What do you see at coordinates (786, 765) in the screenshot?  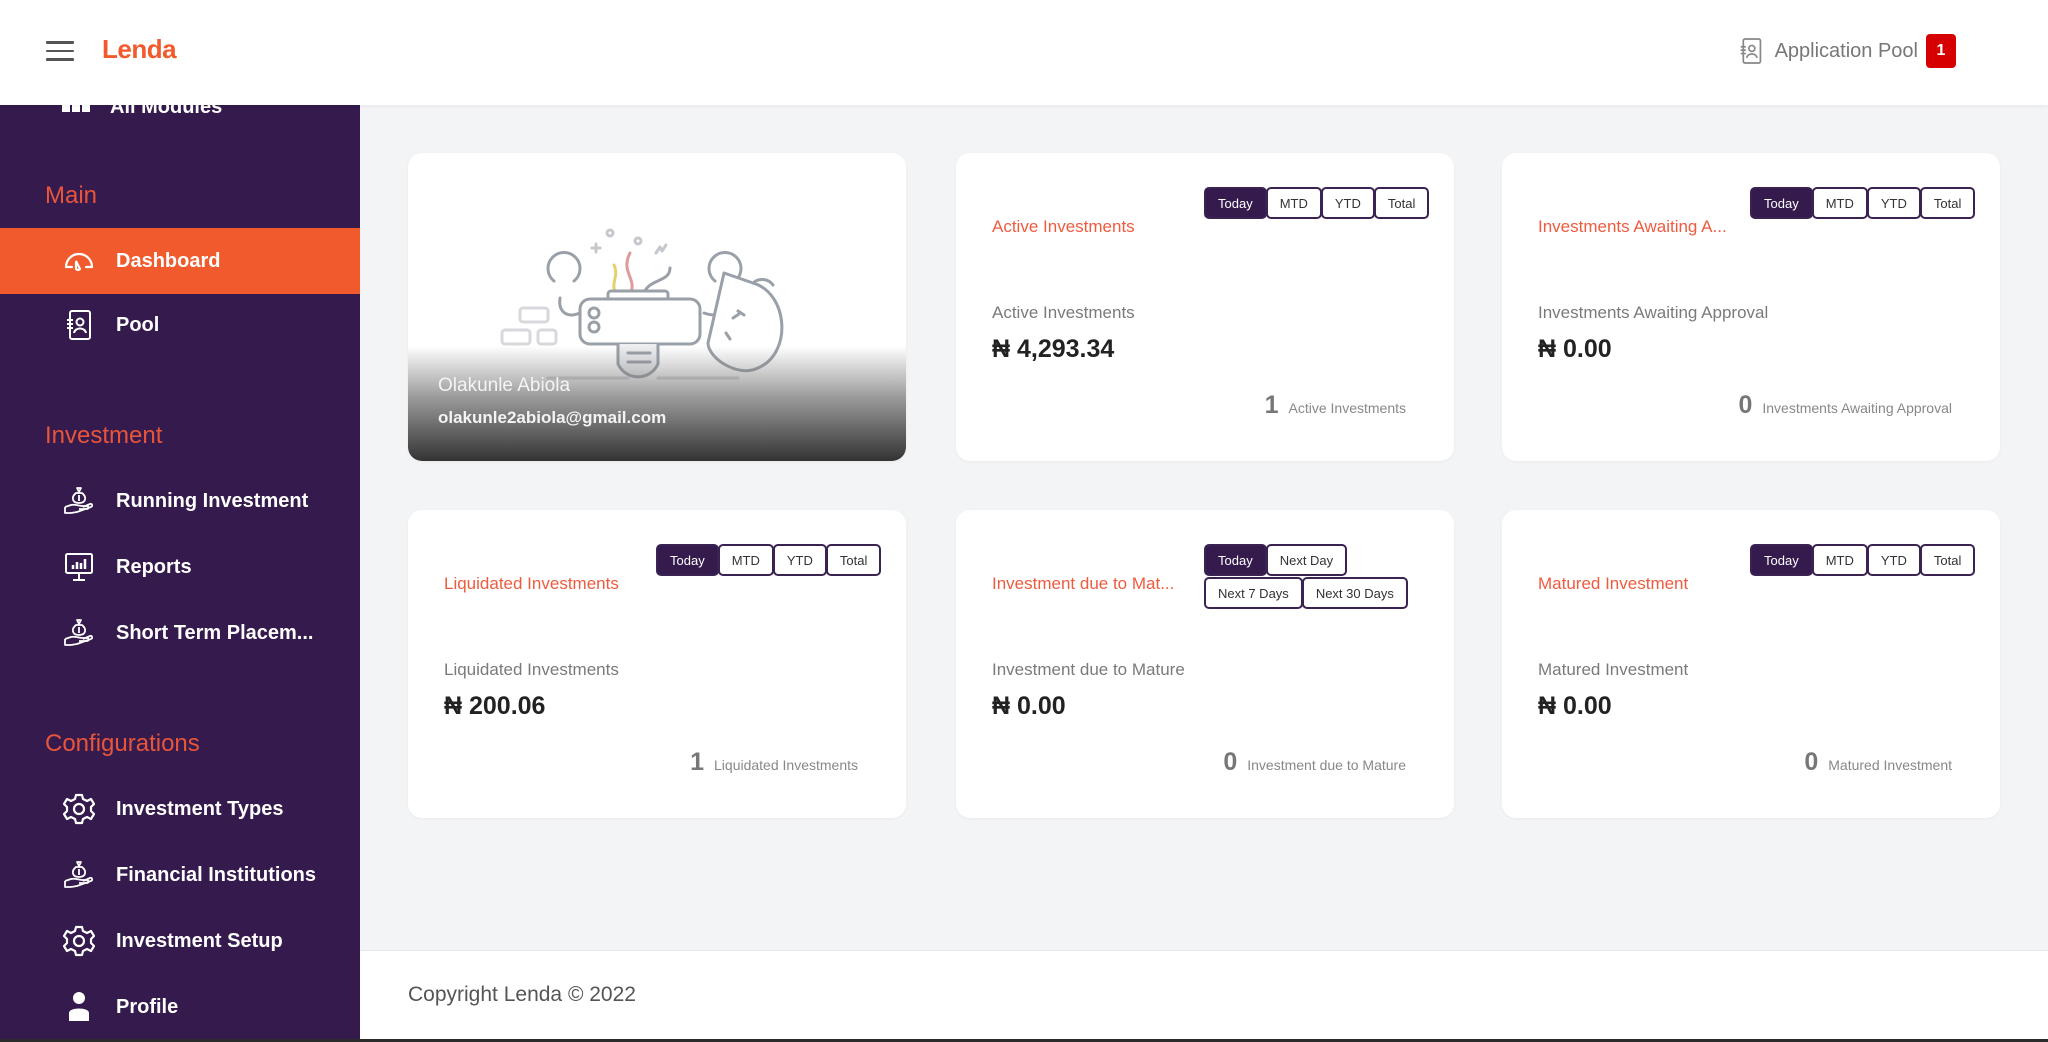 I see `count-label: Liquidated Investments` at bounding box center [786, 765].